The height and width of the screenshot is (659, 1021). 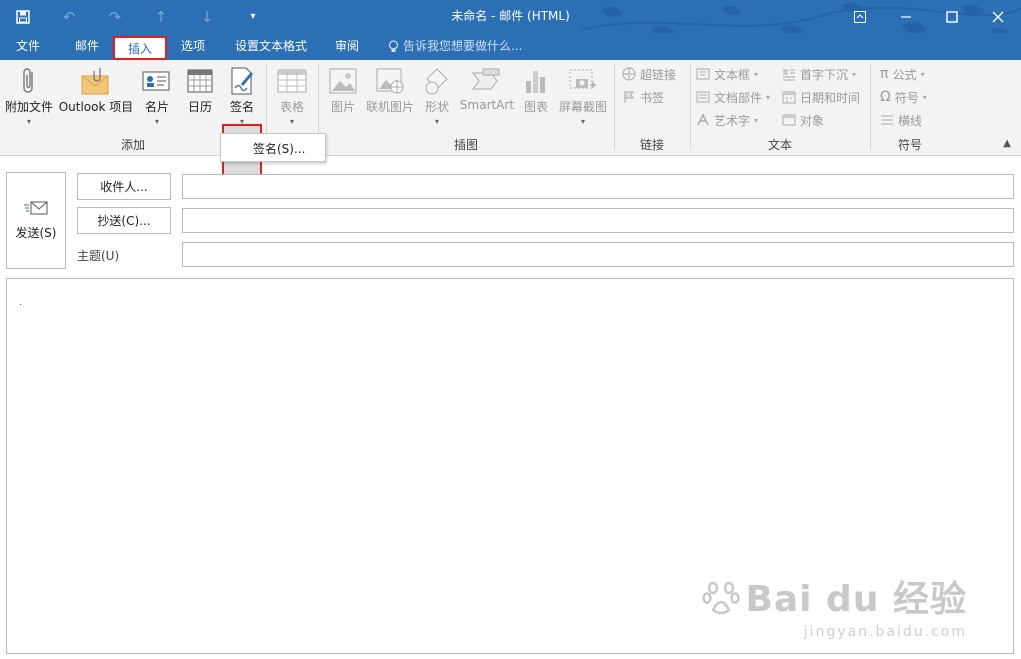 What do you see at coordinates (29, 95) in the screenshot?
I see `attach-file-button: 附加文件 ▾` at bounding box center [29, 95].